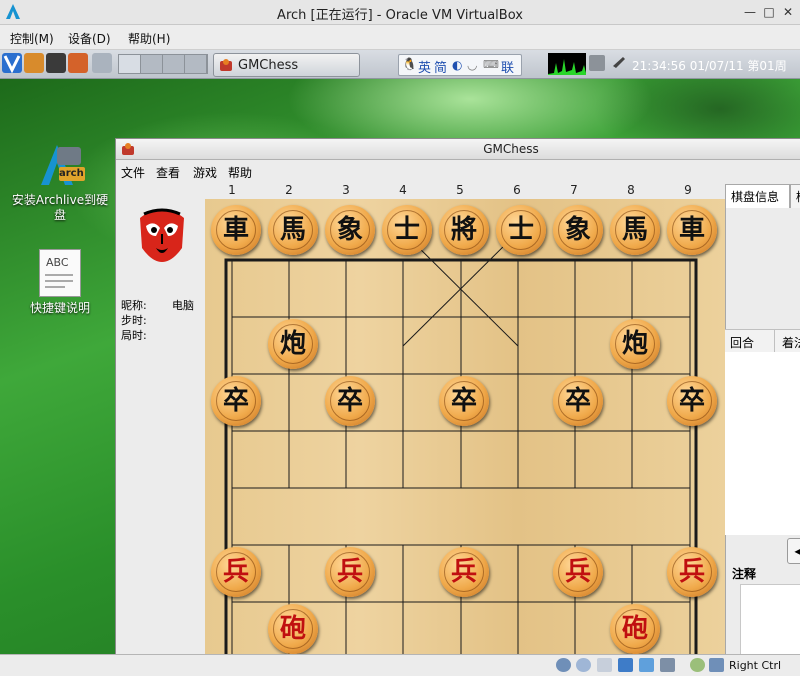 The height and width of the screenshot is (676, 800). I want to click on shared-folders-icon, so click(646, 665).